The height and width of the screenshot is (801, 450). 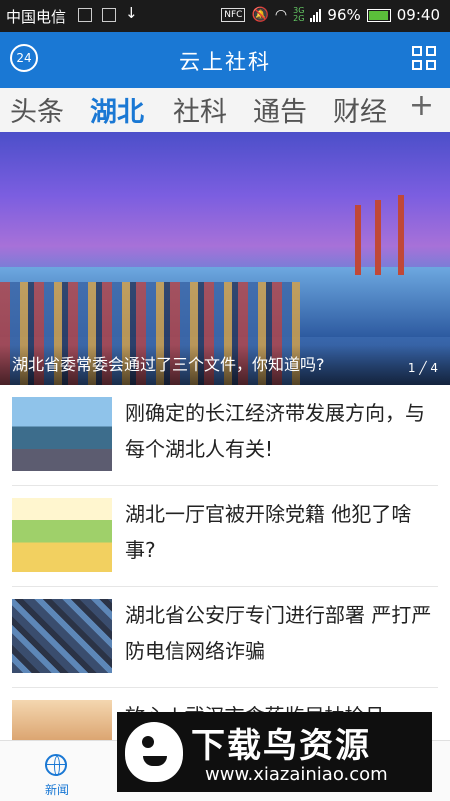 I want to click on tab-hubei: 湖北, so click(x=117, y=109).